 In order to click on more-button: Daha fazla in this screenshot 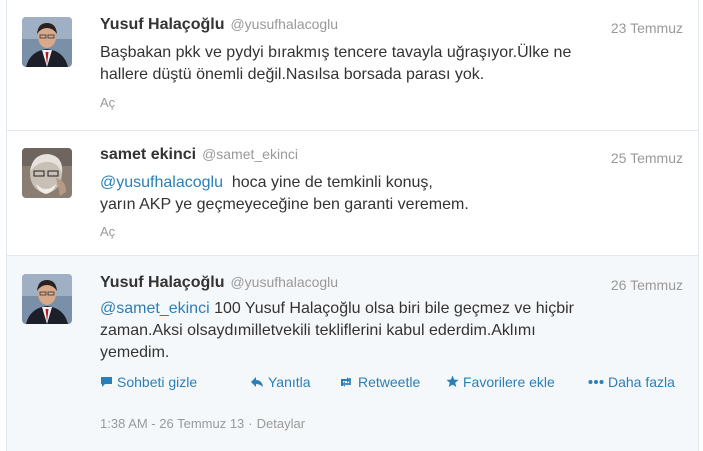, I will do `click(631, 382)`.